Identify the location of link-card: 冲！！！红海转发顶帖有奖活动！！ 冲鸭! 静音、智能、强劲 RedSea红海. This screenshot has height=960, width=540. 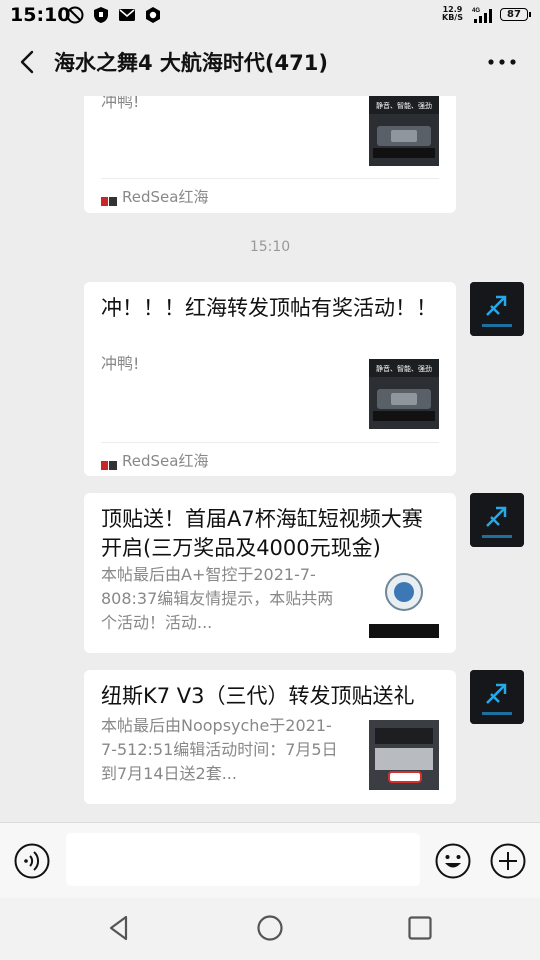
(270, 379).